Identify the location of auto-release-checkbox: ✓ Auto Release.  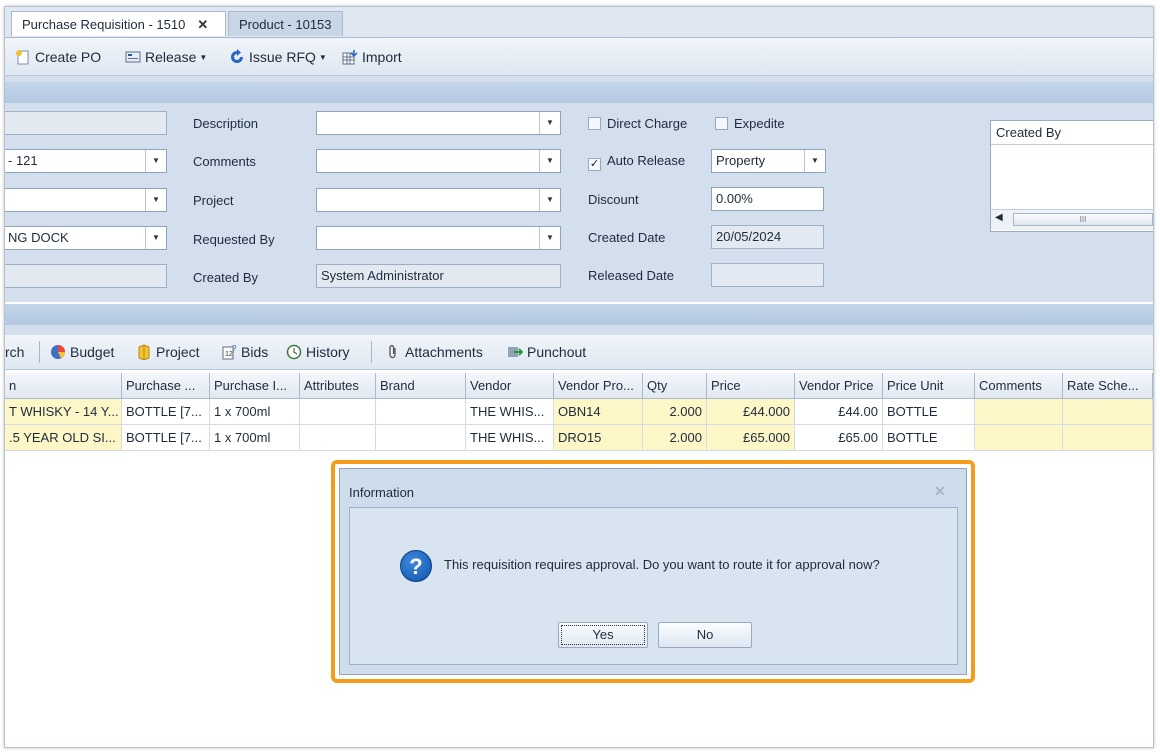
(636, 161).